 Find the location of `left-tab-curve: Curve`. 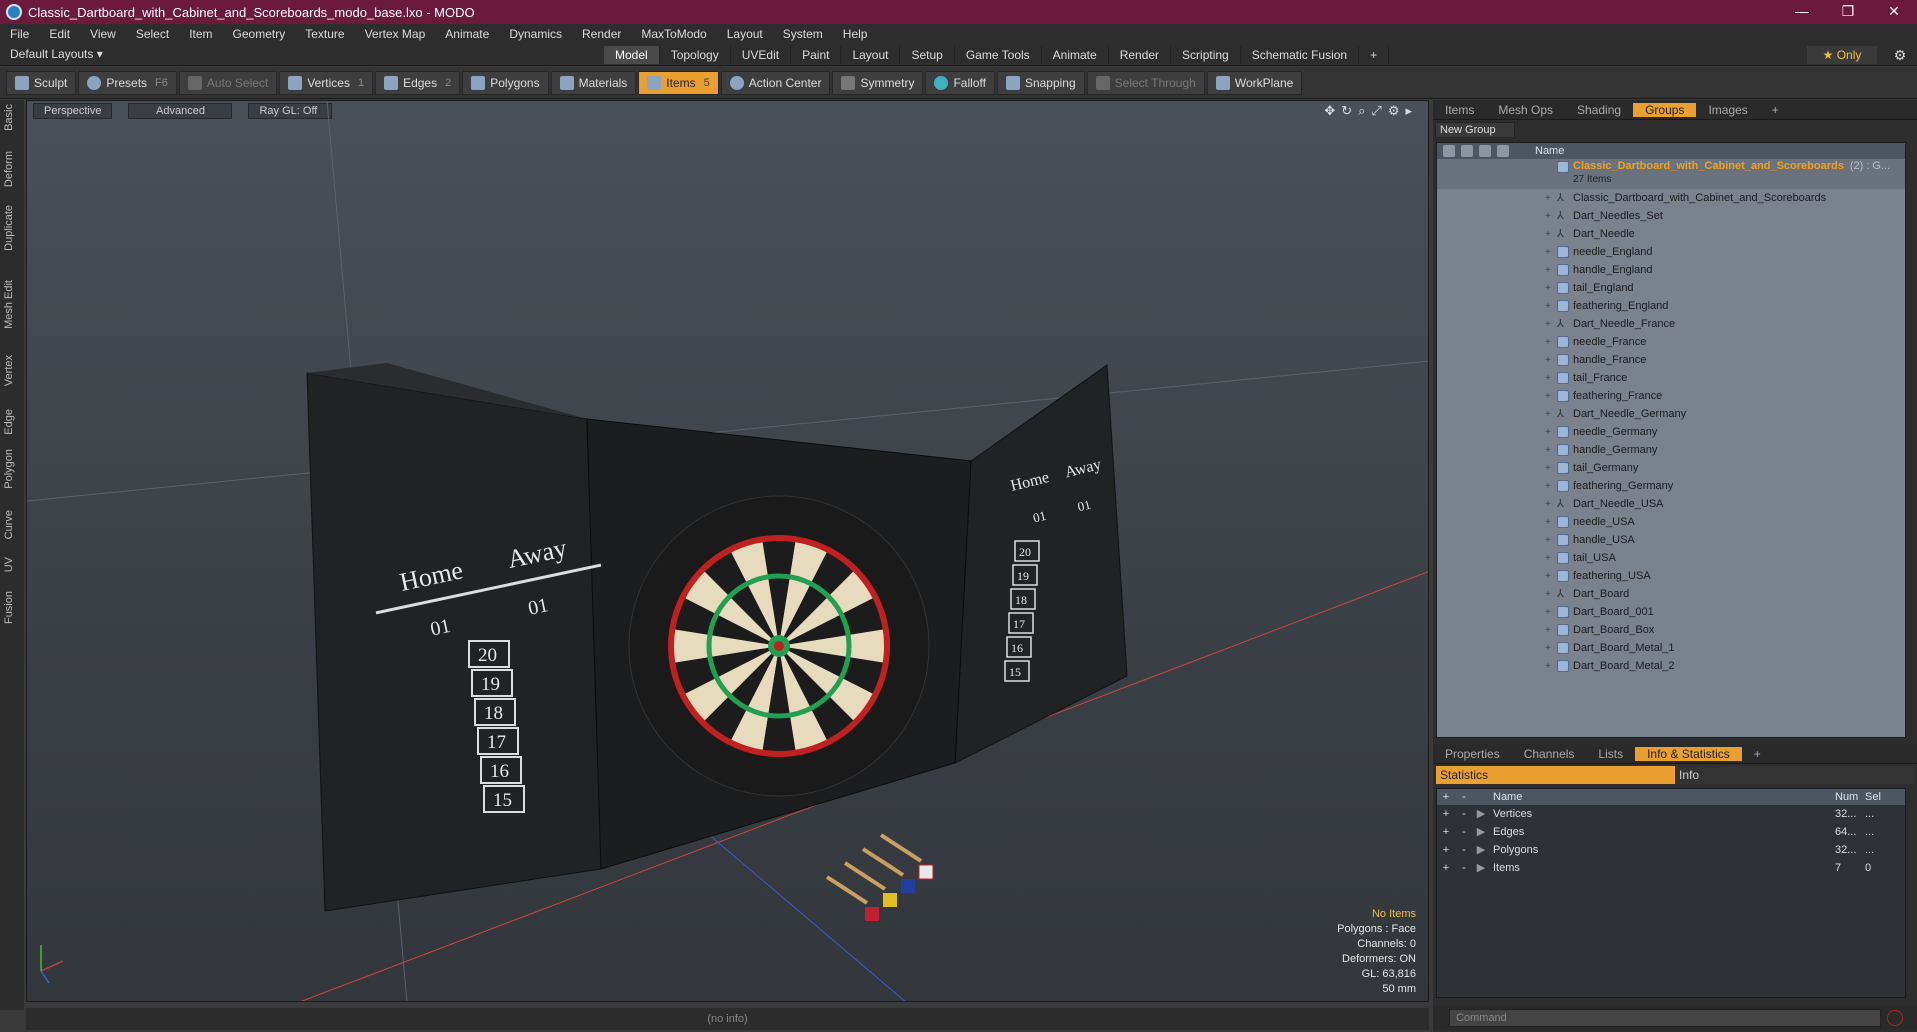

left-tab-curve: Curve is located at coordinates (9, 524).